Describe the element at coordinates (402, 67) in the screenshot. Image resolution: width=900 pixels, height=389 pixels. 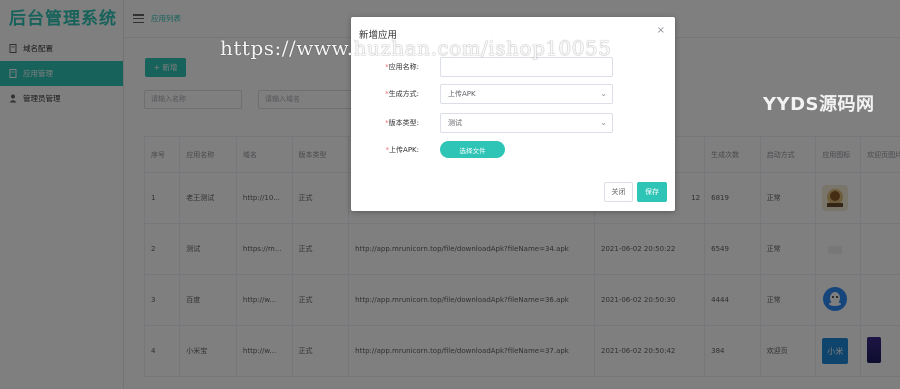
I see `app-name-label: *应用名称:` at that location.